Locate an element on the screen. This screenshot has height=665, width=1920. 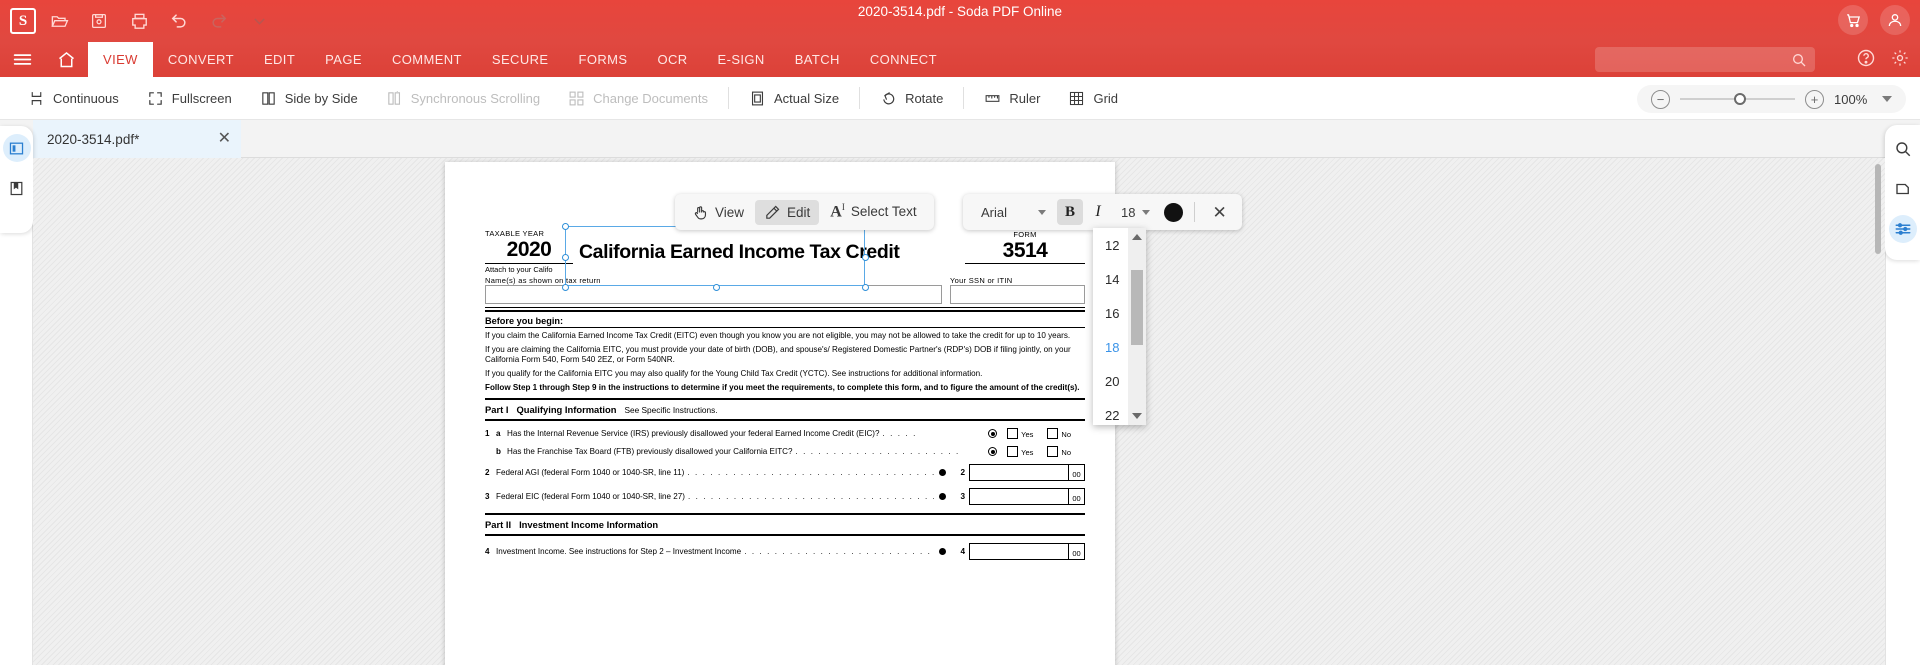
menu-tab-page: PAGE is located at coordinates (343, 59).